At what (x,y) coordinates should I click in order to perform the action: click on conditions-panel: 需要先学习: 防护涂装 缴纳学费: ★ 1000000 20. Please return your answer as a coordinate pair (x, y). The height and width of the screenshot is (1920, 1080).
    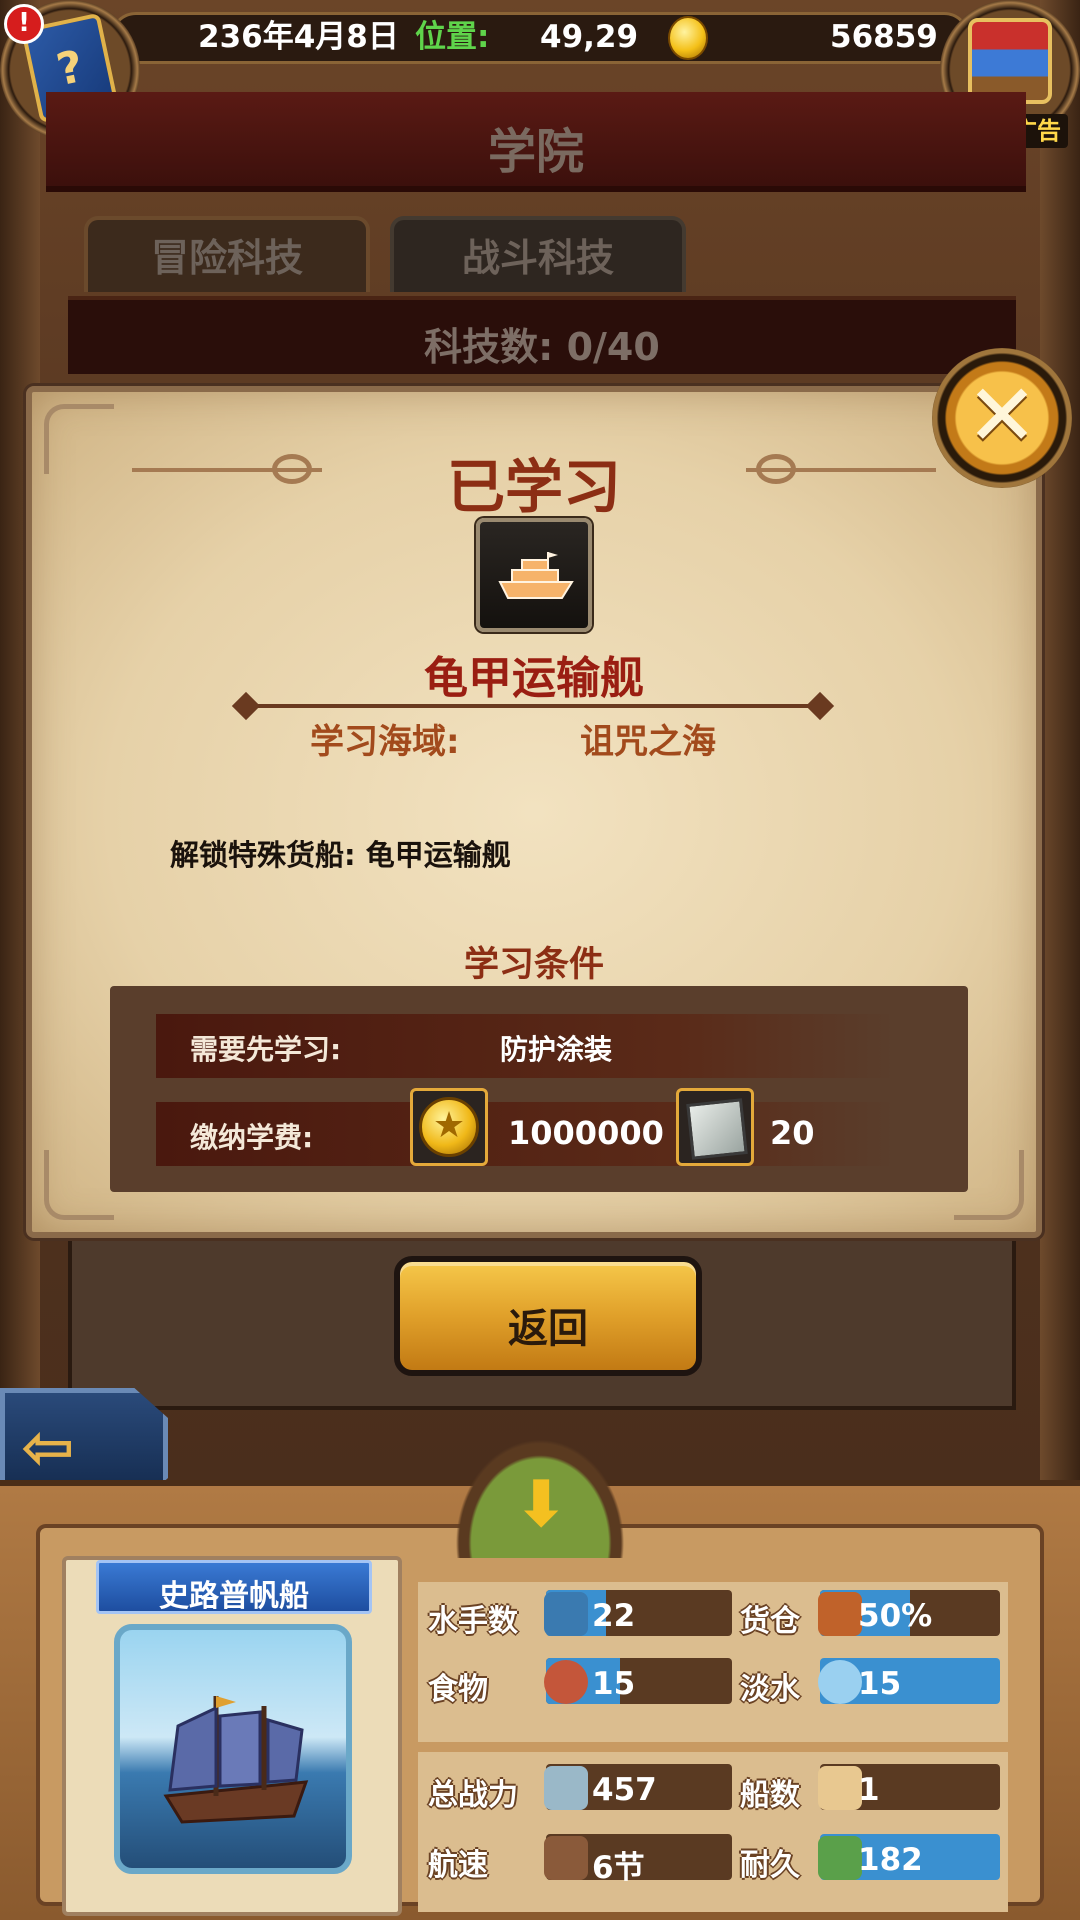
    Looking at the image, I should click on (539, 1089).